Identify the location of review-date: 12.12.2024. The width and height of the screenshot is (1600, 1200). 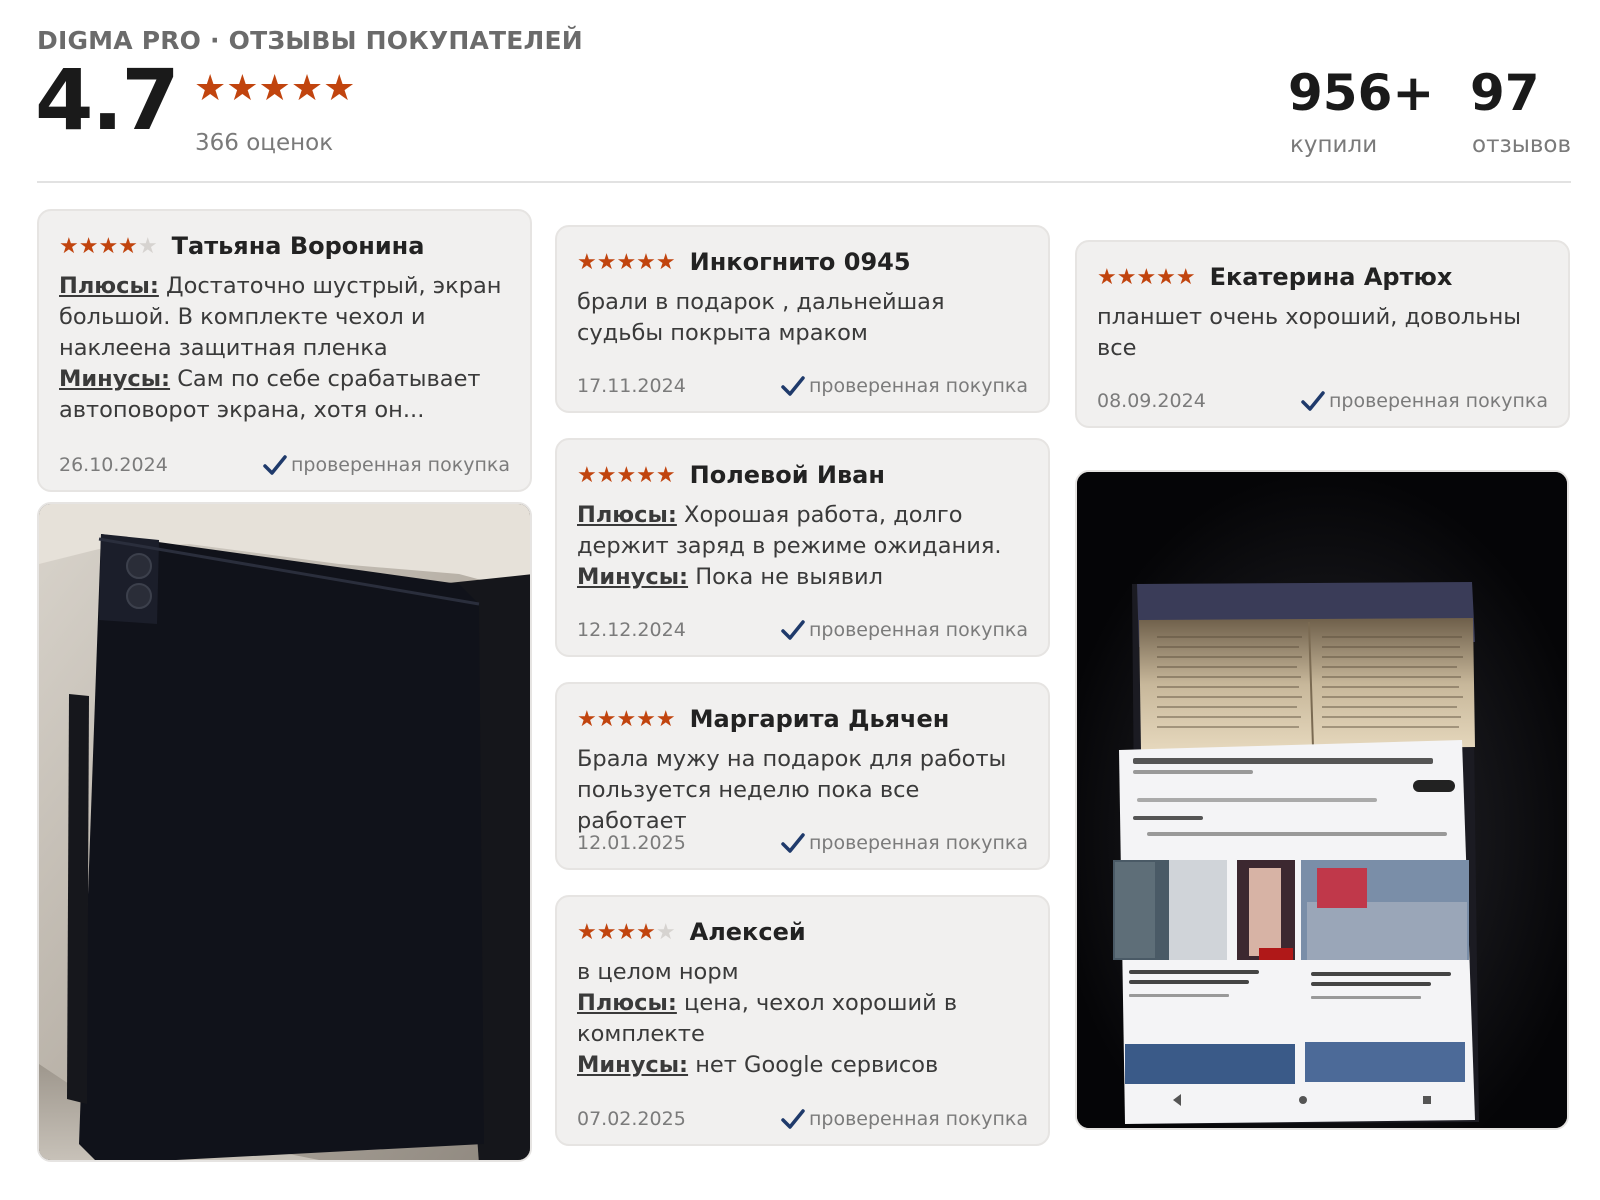
(631, 630).